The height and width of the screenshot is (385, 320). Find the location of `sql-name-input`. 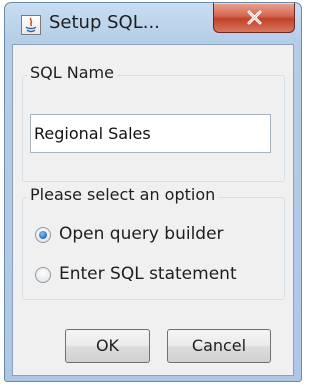

sql-name-input is located at coordinates (150, 133).